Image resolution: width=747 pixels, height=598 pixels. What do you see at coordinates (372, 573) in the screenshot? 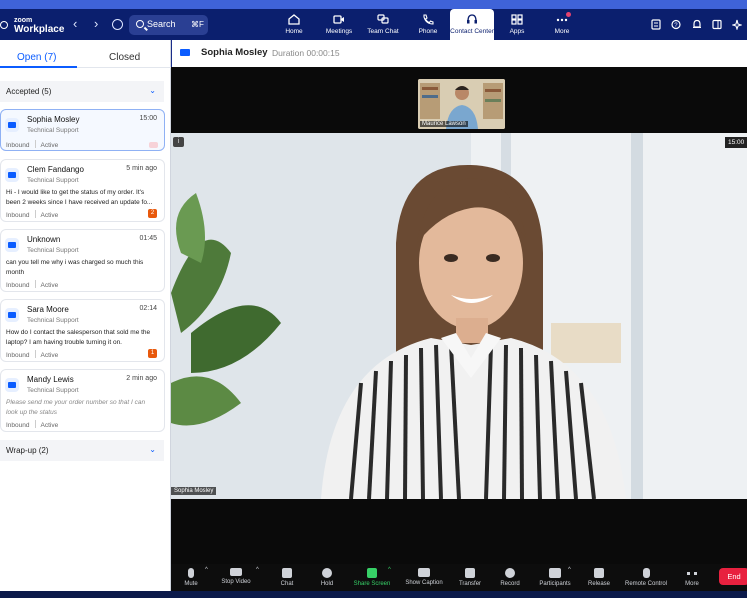
I see `share-screen-icon` at bounding box center [372, 573].